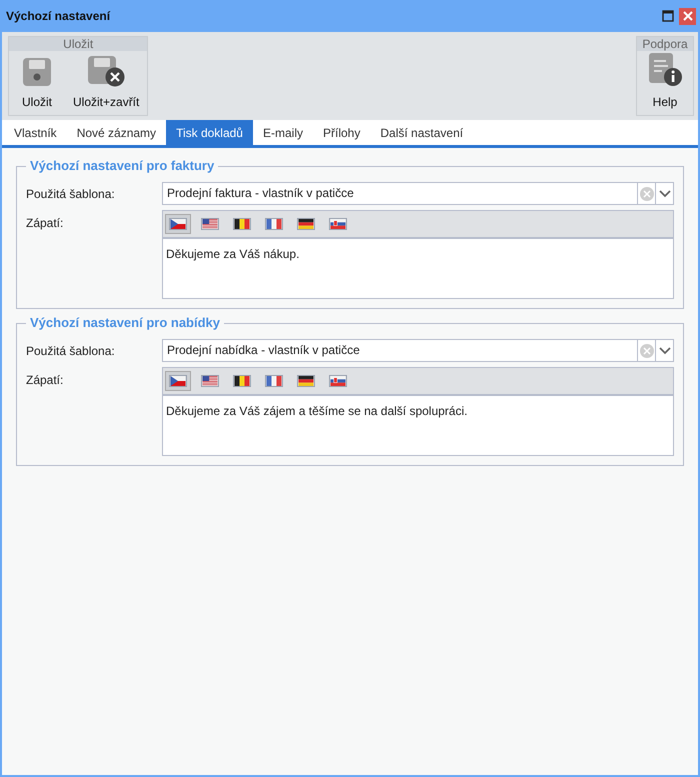 This screenshot has width=700, height=777. What do you see at coordinates (59, 16) in the screenshot?
I see `window-title: Výchozí nastavení` at bounding box center [59, 16].